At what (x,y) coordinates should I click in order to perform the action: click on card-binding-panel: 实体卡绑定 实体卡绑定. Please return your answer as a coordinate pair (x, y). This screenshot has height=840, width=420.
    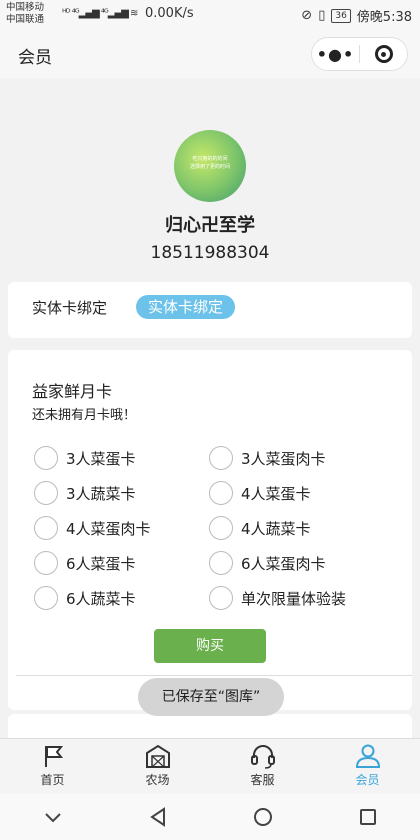
    Looking at the image, I should click on (210, 310).